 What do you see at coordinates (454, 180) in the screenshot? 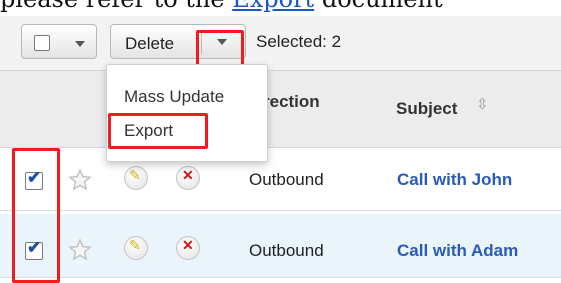
I see `subject-link: Call with John` at bounding box center [454, 180].